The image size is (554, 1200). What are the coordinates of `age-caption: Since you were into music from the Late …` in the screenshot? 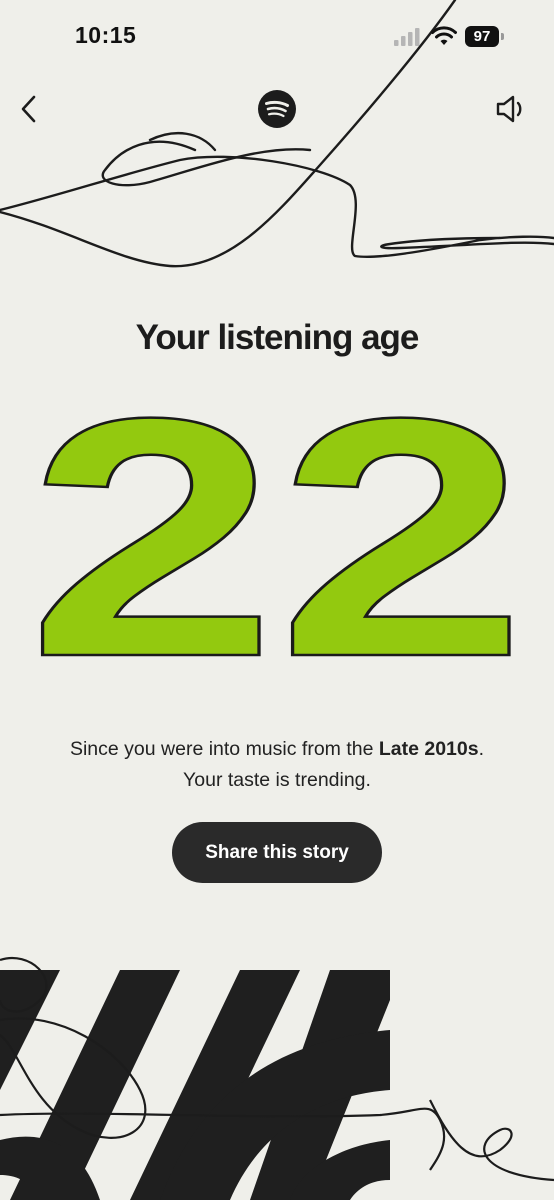 It's located at (277, 765).